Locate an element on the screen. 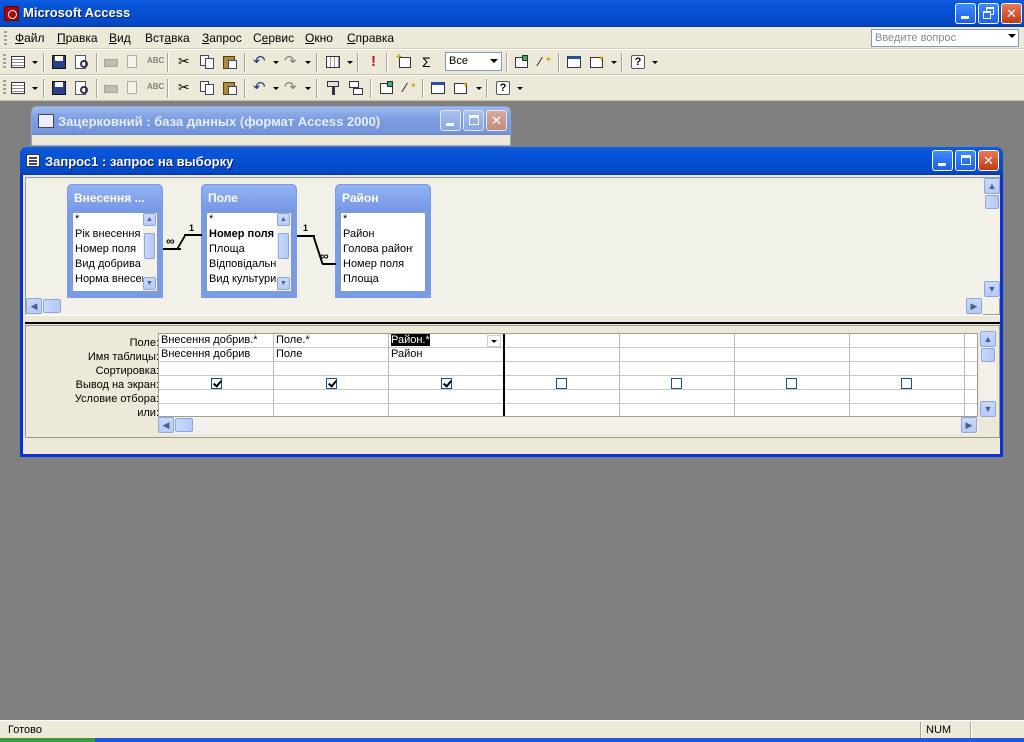 This screenshot has height=742, width=1024. show-table-button: + is located at coordinates (404, 61).